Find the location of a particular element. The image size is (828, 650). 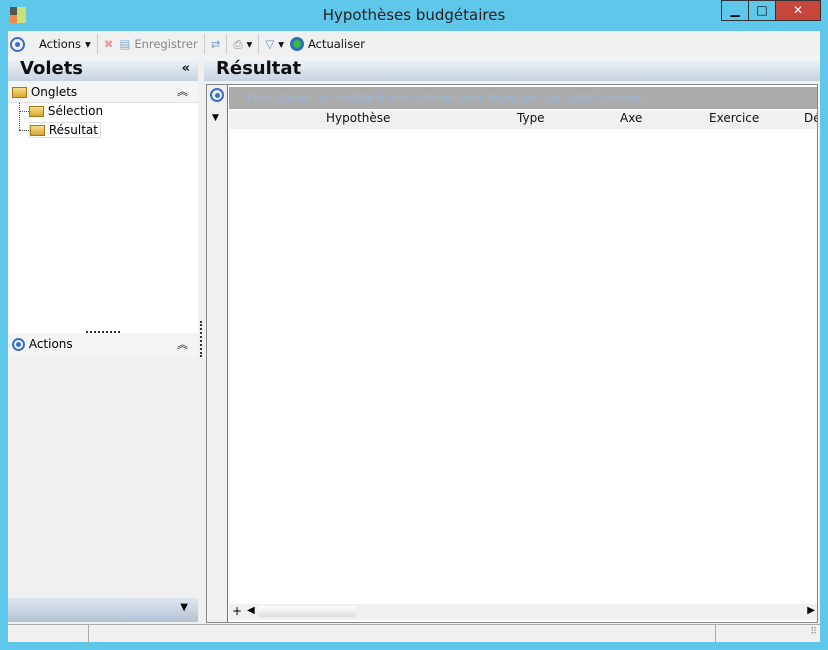

filter-icon: ▽ is located at coordinates (270, 44).